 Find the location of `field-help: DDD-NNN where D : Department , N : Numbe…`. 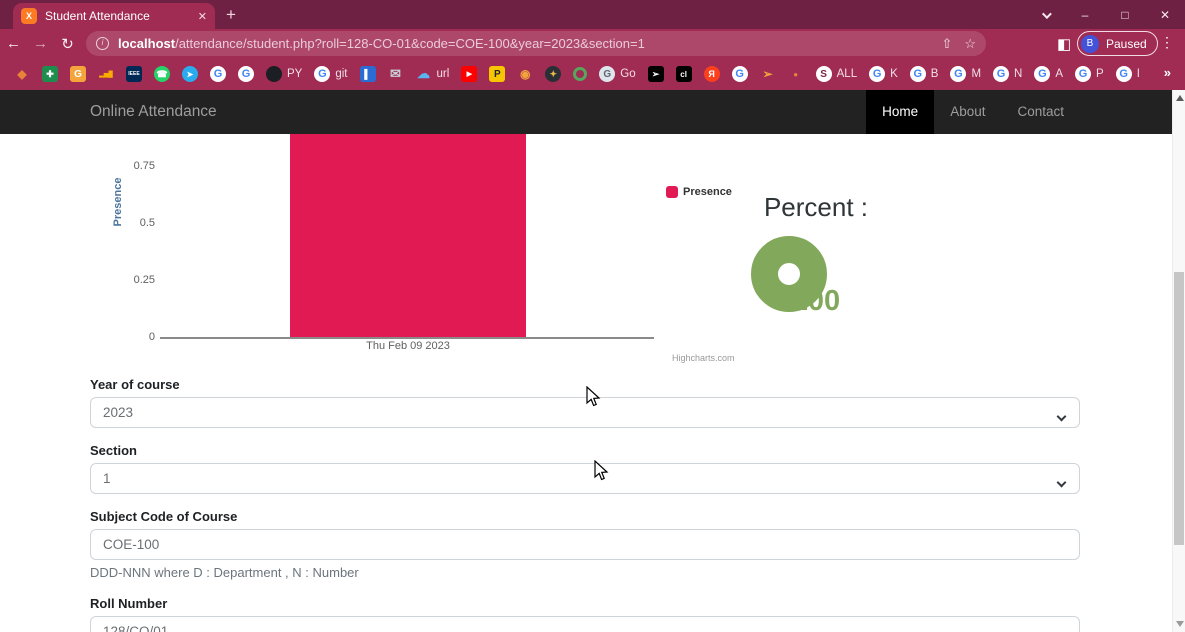

field-help: DDD-NNN where D : Department , N : Numbe… is located at coordinates (224, 572).